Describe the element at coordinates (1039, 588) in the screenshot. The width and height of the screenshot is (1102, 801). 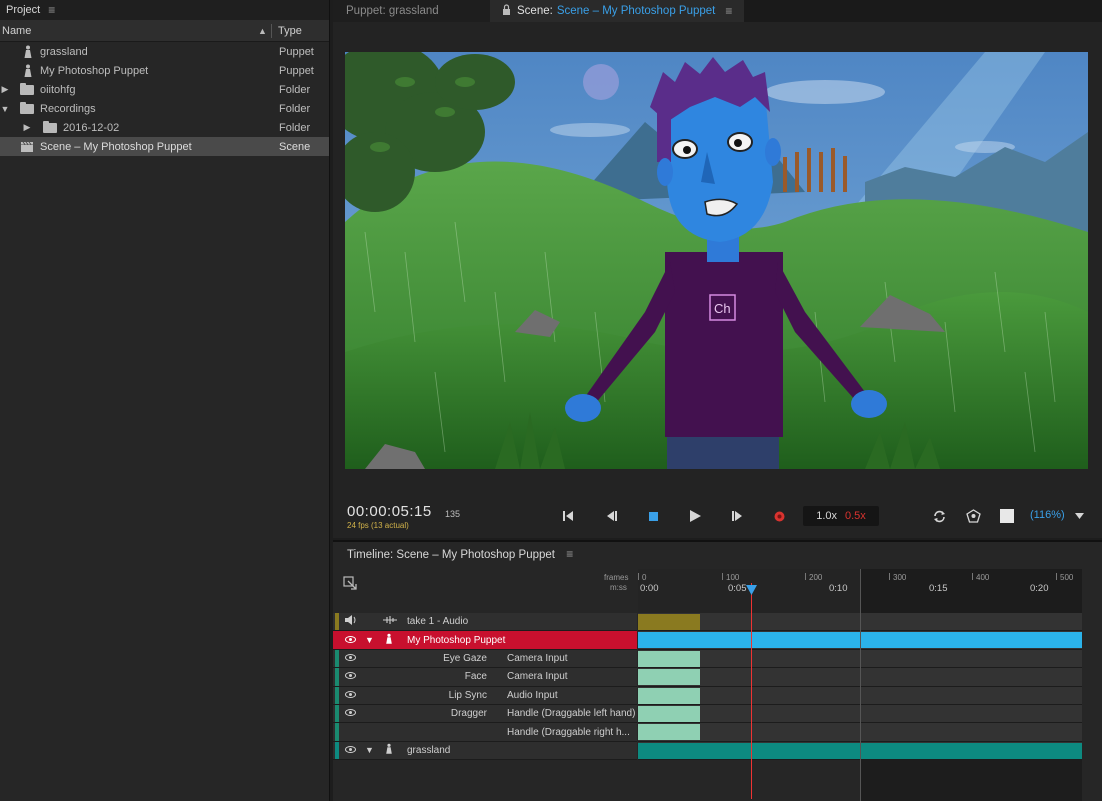
I see `time-tick: 0:20` at that location.